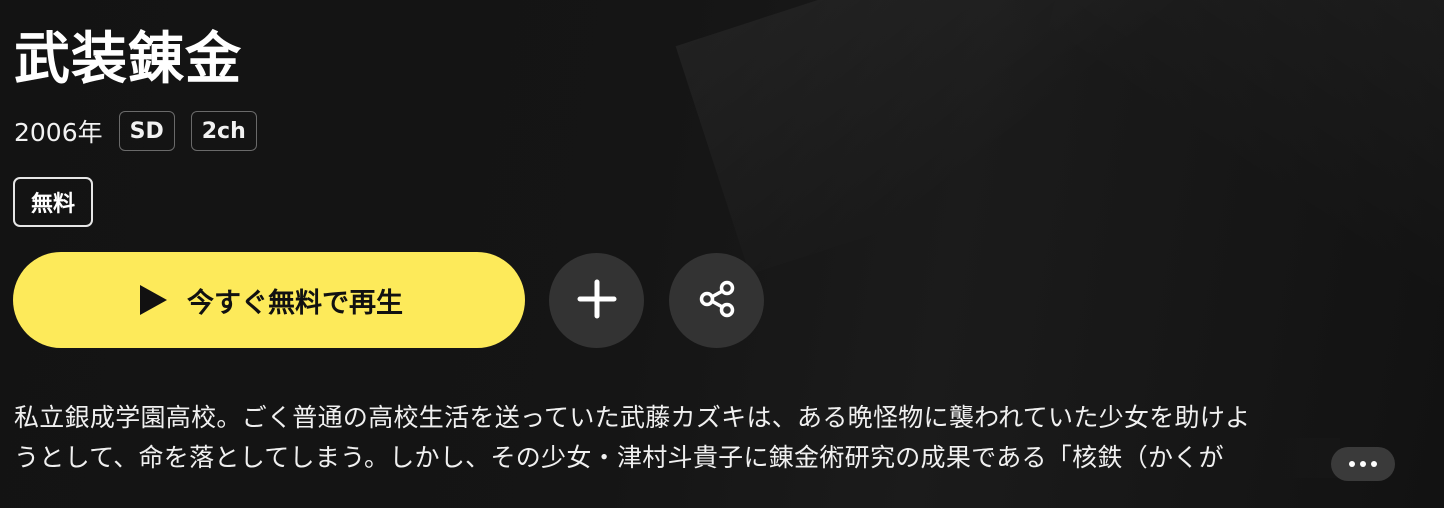 This screenshot has width=1444, height=508. Describe the element at coordinates (128, 59) in the screenshot. I see `page-title: 武装錬金` at that location.